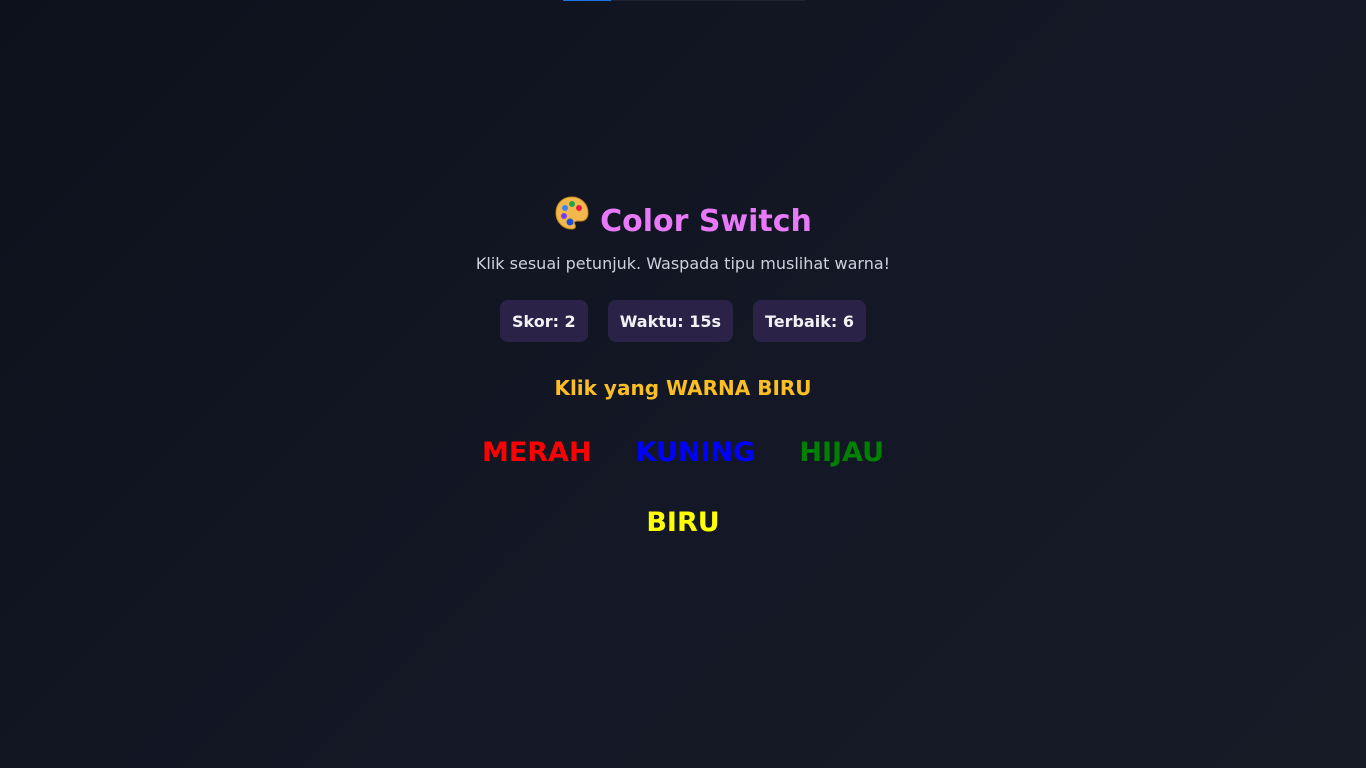  I want to click on option-button: KUNING, so click(696, 453).